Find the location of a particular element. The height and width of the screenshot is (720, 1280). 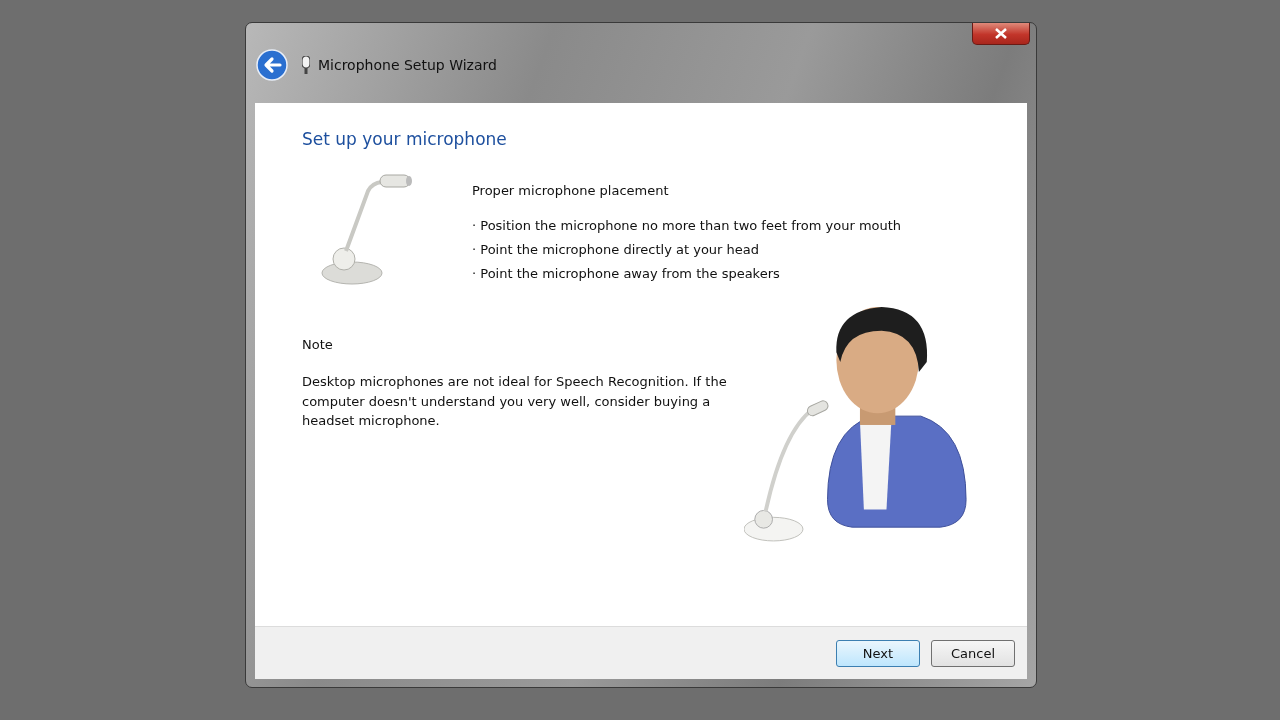

page-heading: Set up your microphone is located at coordinates (405, 139).